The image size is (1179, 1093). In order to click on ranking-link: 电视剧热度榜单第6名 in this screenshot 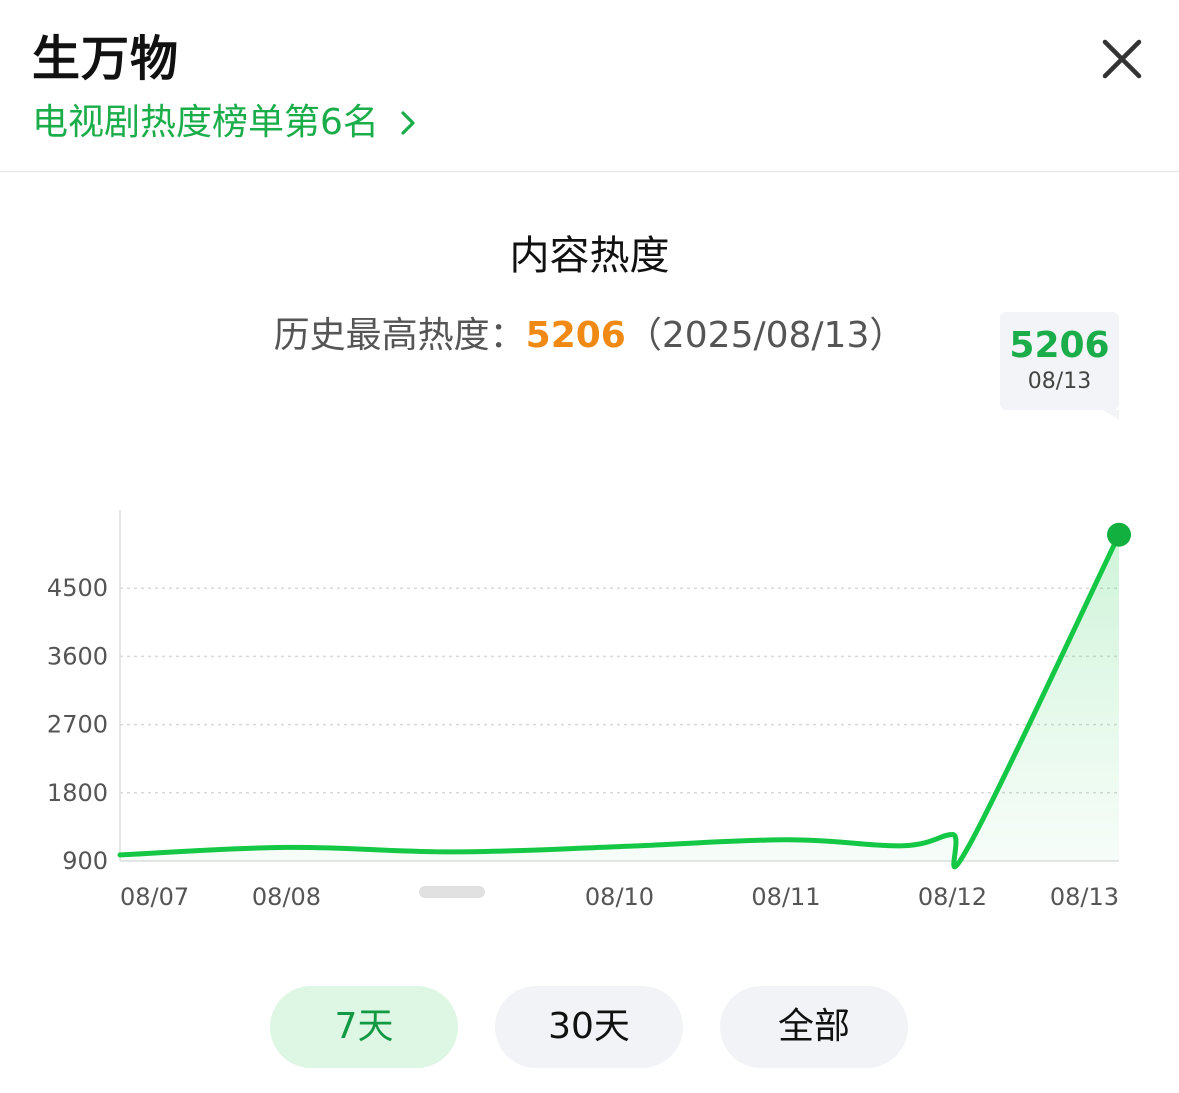, I will do `click(226, 123)`.